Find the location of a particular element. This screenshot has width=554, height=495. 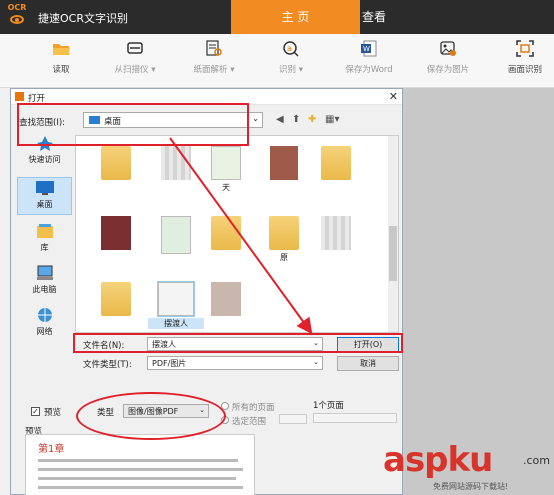

type-label: 类型 is located at coordinates (106, 413).